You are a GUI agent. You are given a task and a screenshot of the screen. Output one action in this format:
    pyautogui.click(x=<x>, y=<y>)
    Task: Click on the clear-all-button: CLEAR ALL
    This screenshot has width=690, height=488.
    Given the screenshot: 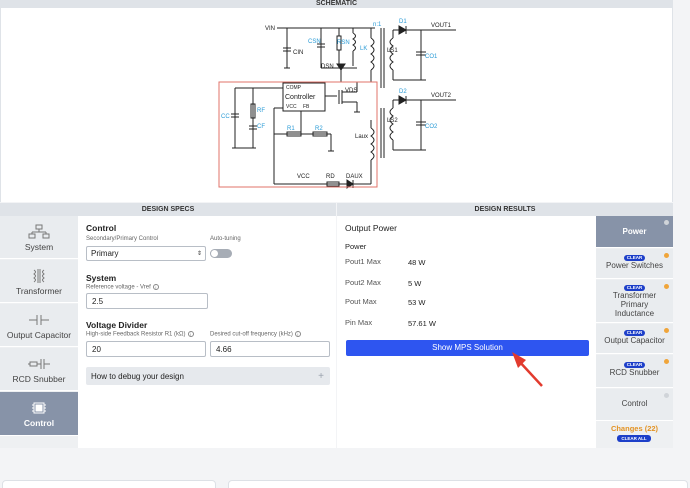 What is the action you would take?
    pyautogui.click(x=634, y=438)
    